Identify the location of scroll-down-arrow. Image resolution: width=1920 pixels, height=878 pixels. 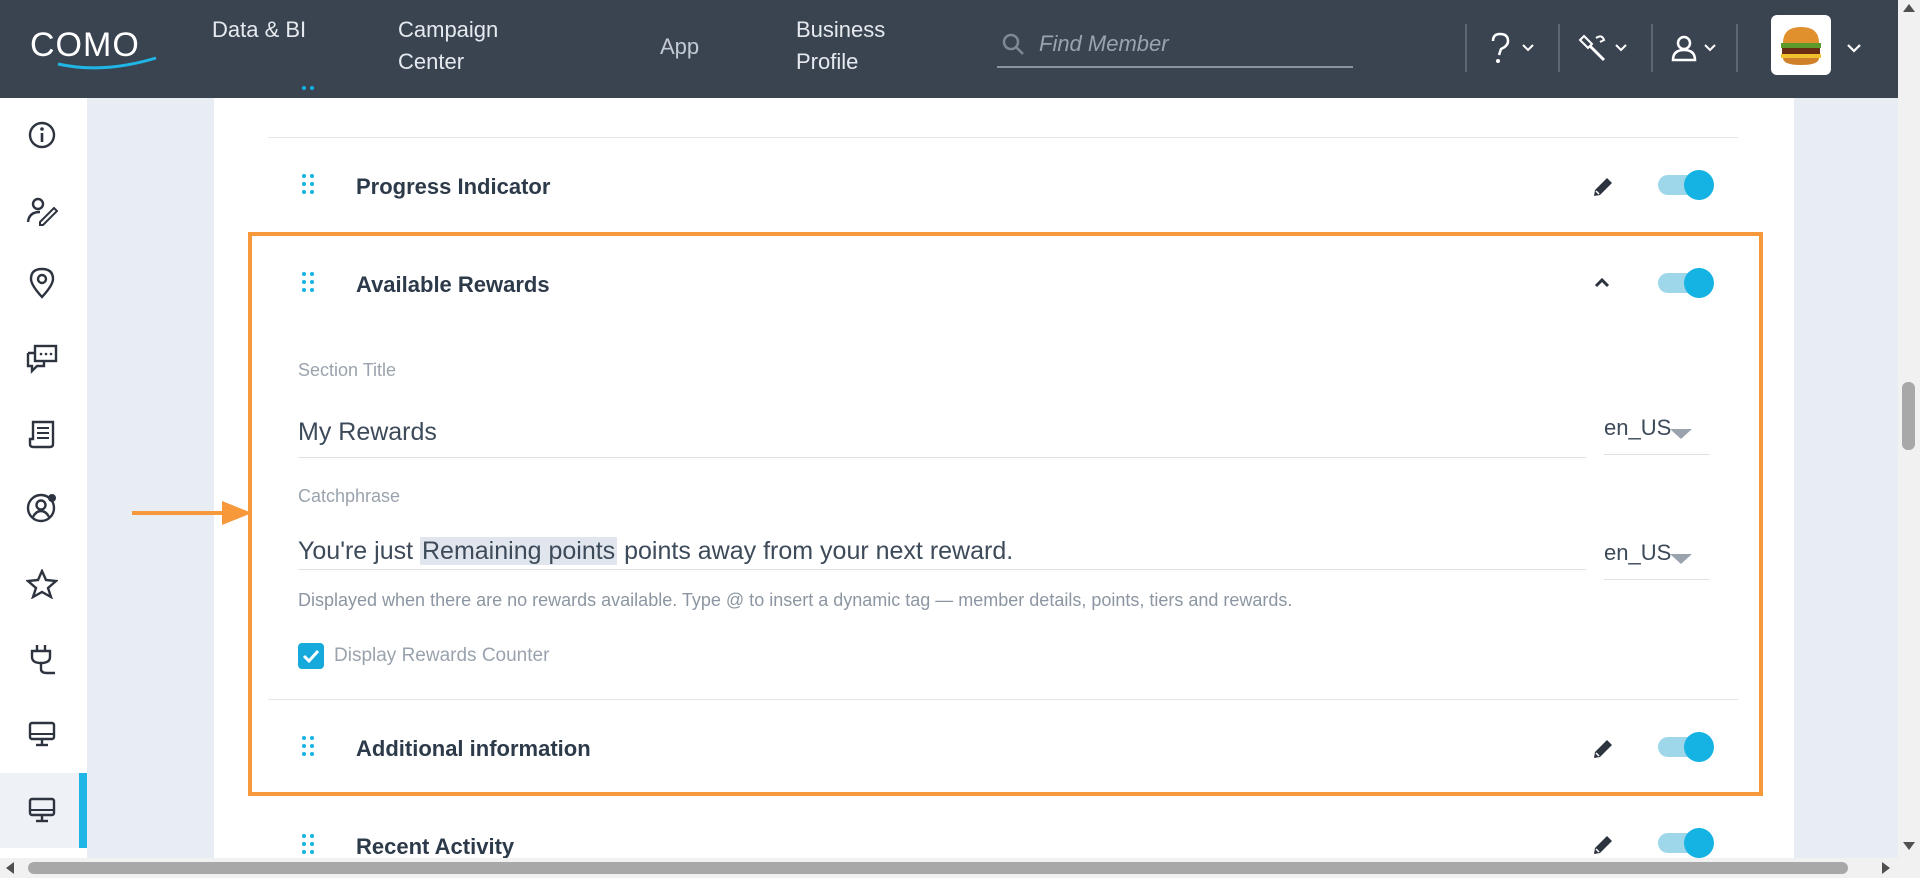
(1909, 846).